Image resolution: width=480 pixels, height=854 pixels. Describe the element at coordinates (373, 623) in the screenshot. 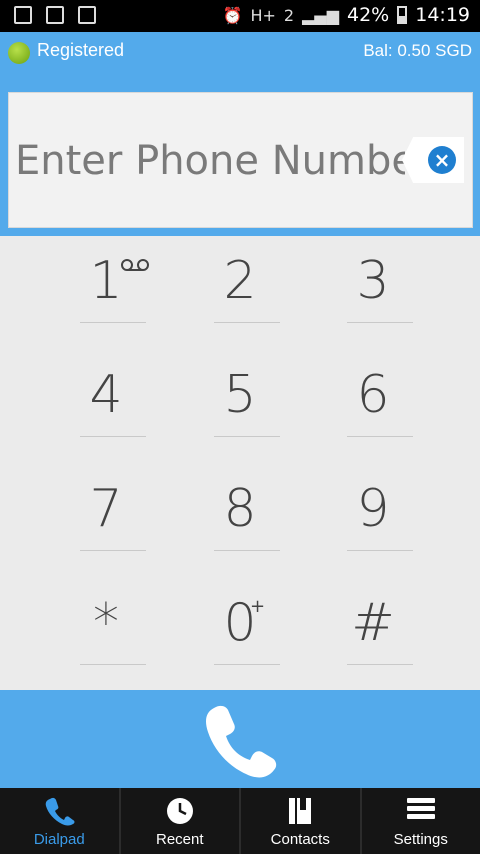

I see `key-digit: #` at that location.